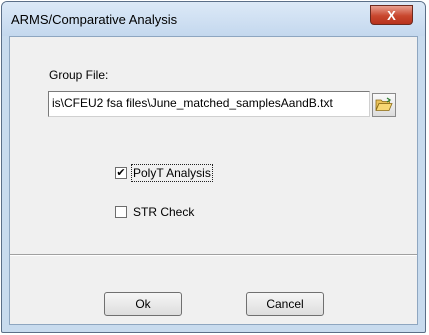  What do you see at coordinates (172, 173) in the screenshot?
I see `polyt-label: PolyT Analysis` at bounding box center [172, 173].